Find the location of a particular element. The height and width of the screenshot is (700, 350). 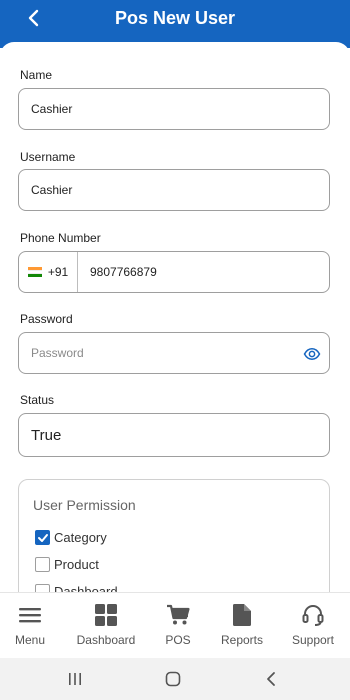

username-label: Username is located at coordinates (48, 157).